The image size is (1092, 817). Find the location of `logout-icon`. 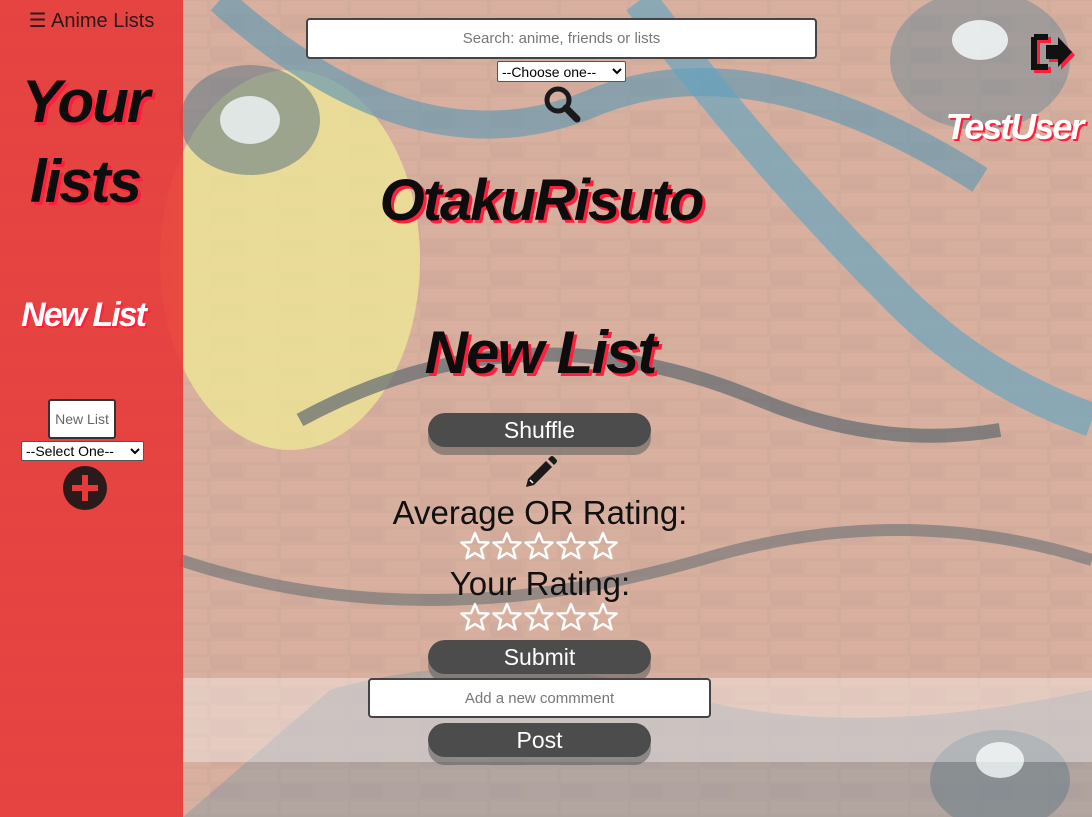

logout-icon is located at coordinates (1053, 52).